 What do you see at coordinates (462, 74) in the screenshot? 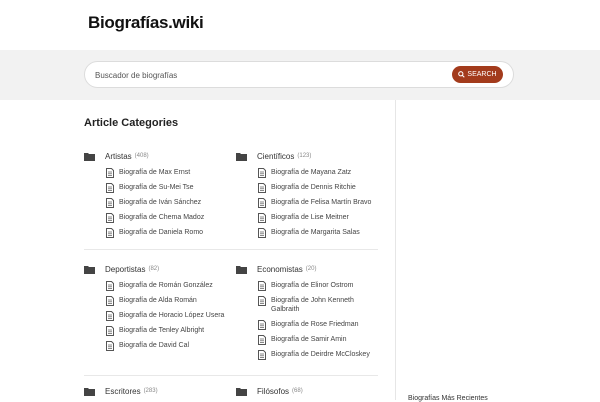
I see `search-icon` at bounding box center [462, 74].